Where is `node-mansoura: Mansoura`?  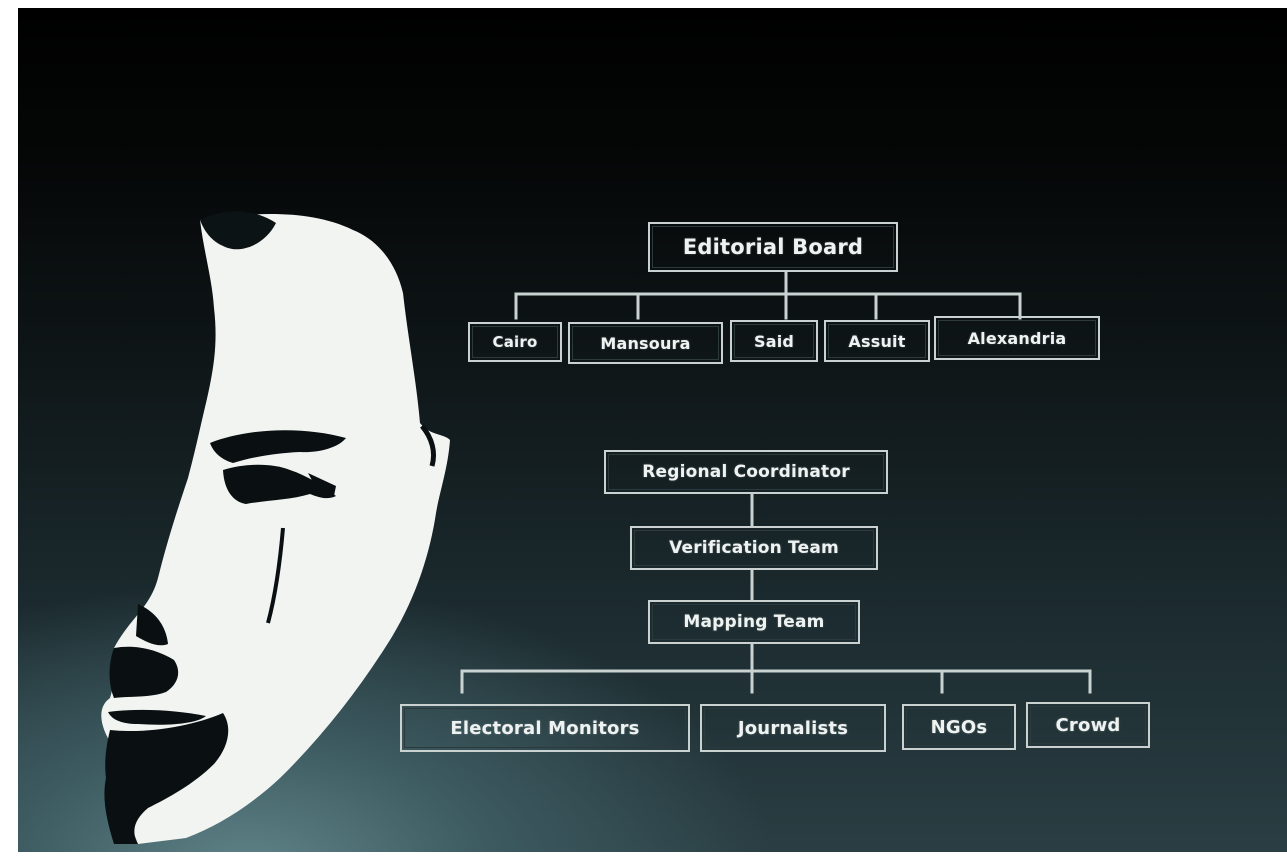 node-mansoura: Mansoura is located at coordinates (645, 343).